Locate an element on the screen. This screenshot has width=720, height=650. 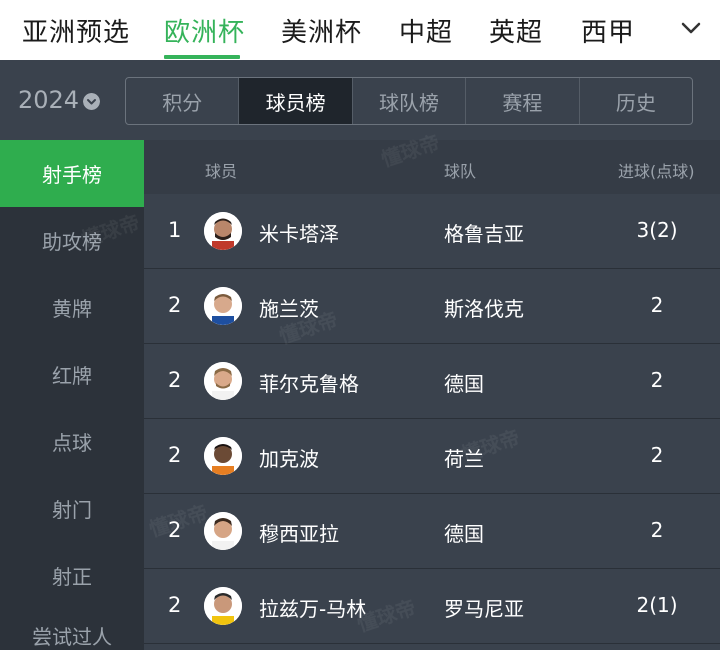
player-name: 穆西亚拉 is located at coordinates (299, 534).